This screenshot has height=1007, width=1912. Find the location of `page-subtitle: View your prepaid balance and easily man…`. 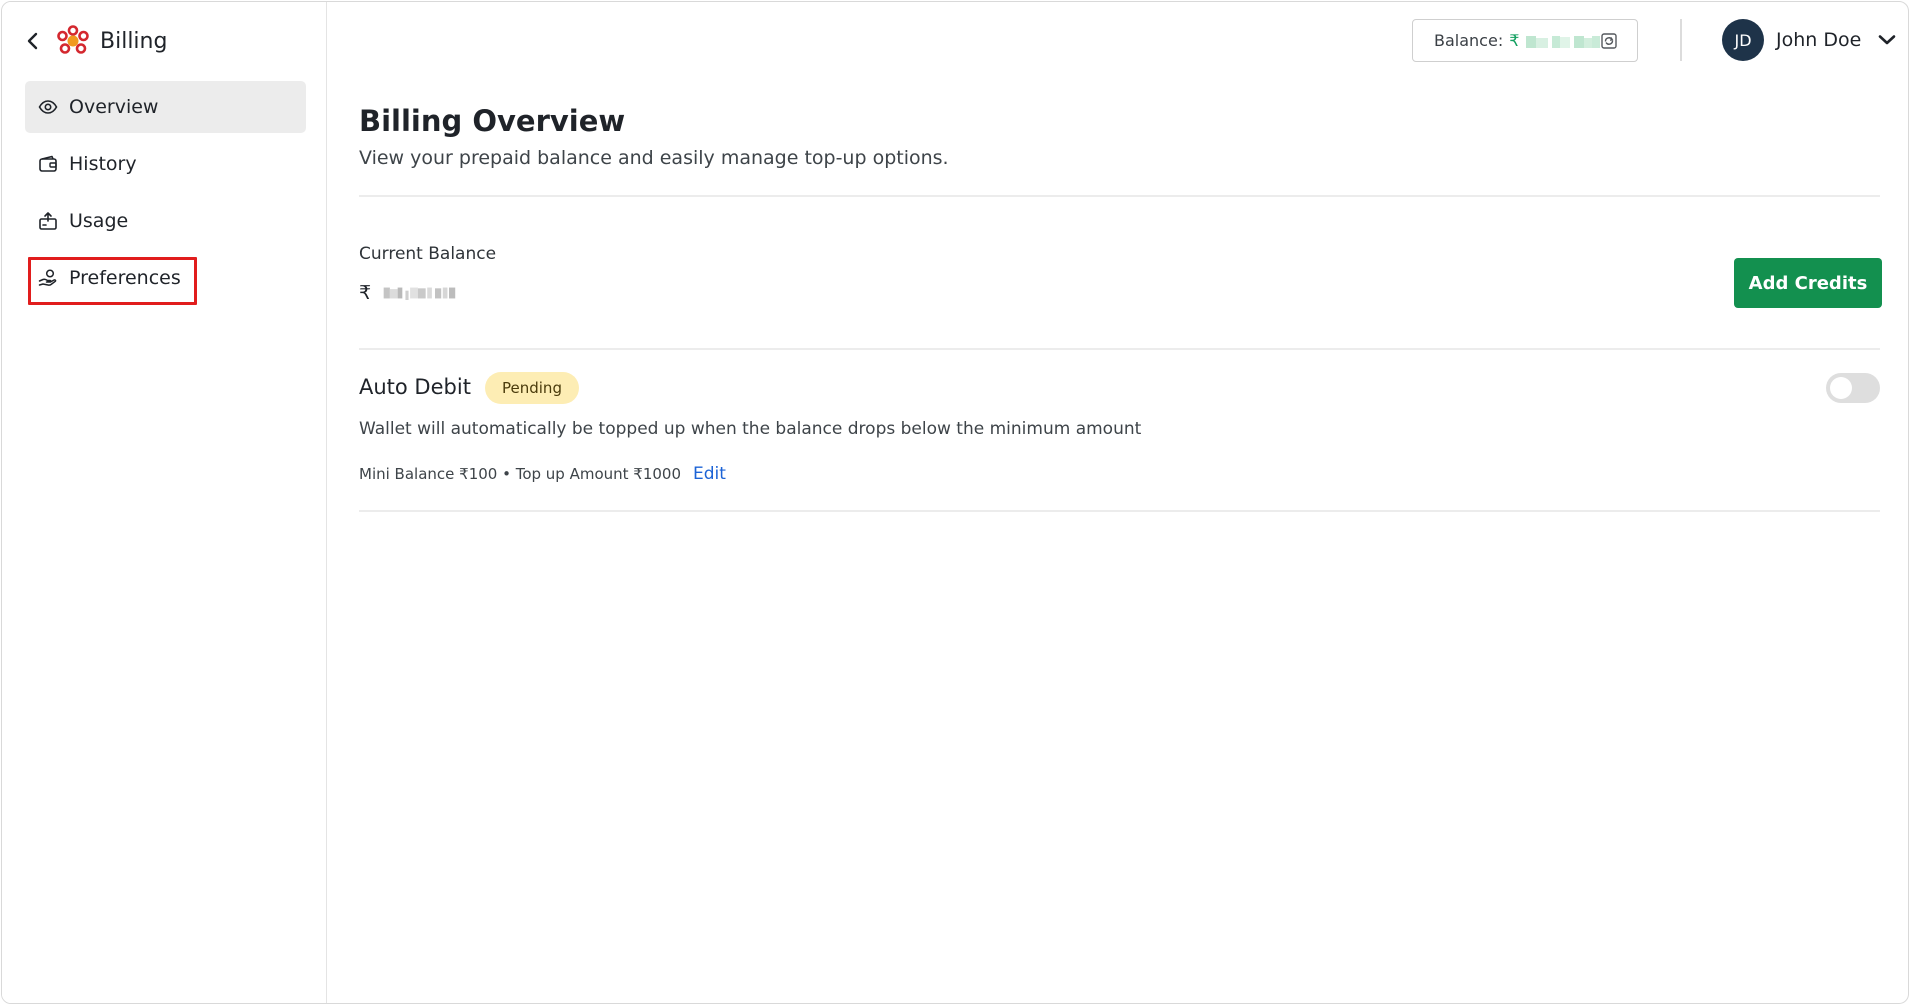

page-subtitle: View your prepaid balance and easily man… is located at coordinates (654, 158).